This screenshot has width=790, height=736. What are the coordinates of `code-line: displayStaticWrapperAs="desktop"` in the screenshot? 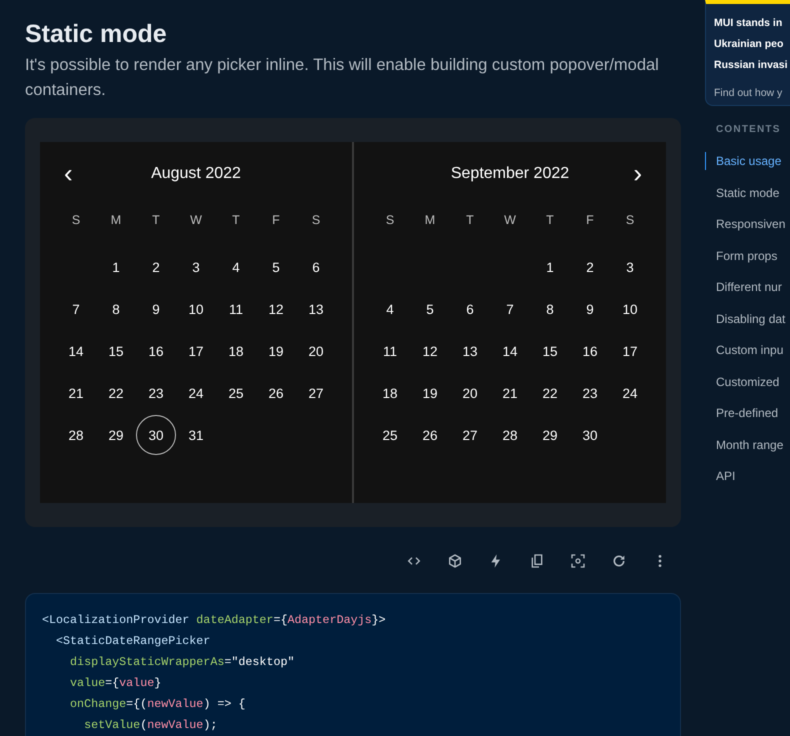 It's located at (182, 662).